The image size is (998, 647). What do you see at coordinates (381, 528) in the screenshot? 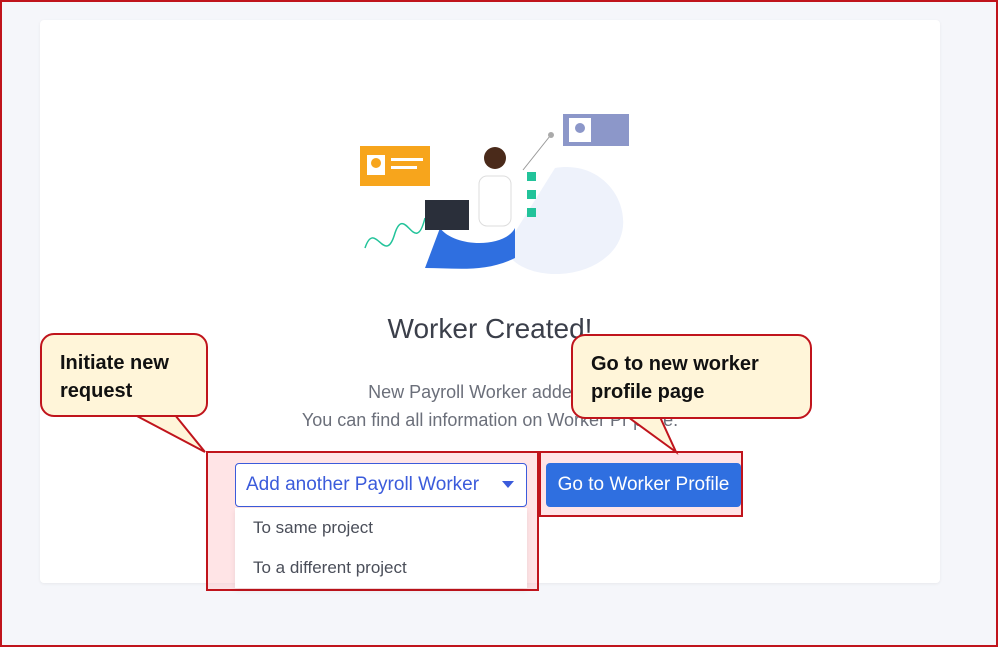
I see `menu-item-same-project: To same project` at bounding box center [381, 528].